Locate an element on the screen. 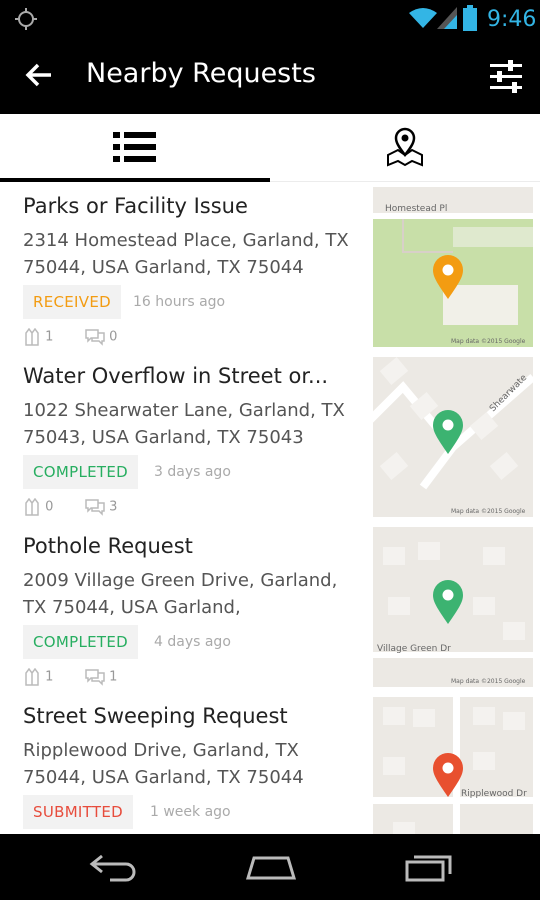 The height and width of the screenshot is (900, 540). map-image: Village Green Dr Map data ©2015 Google is located at coordinates (453, 607).